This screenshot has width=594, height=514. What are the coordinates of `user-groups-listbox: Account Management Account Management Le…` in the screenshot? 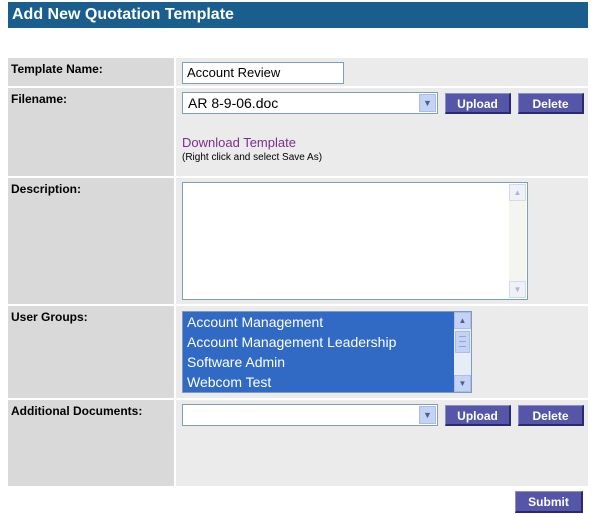 It's located at (327, 352).